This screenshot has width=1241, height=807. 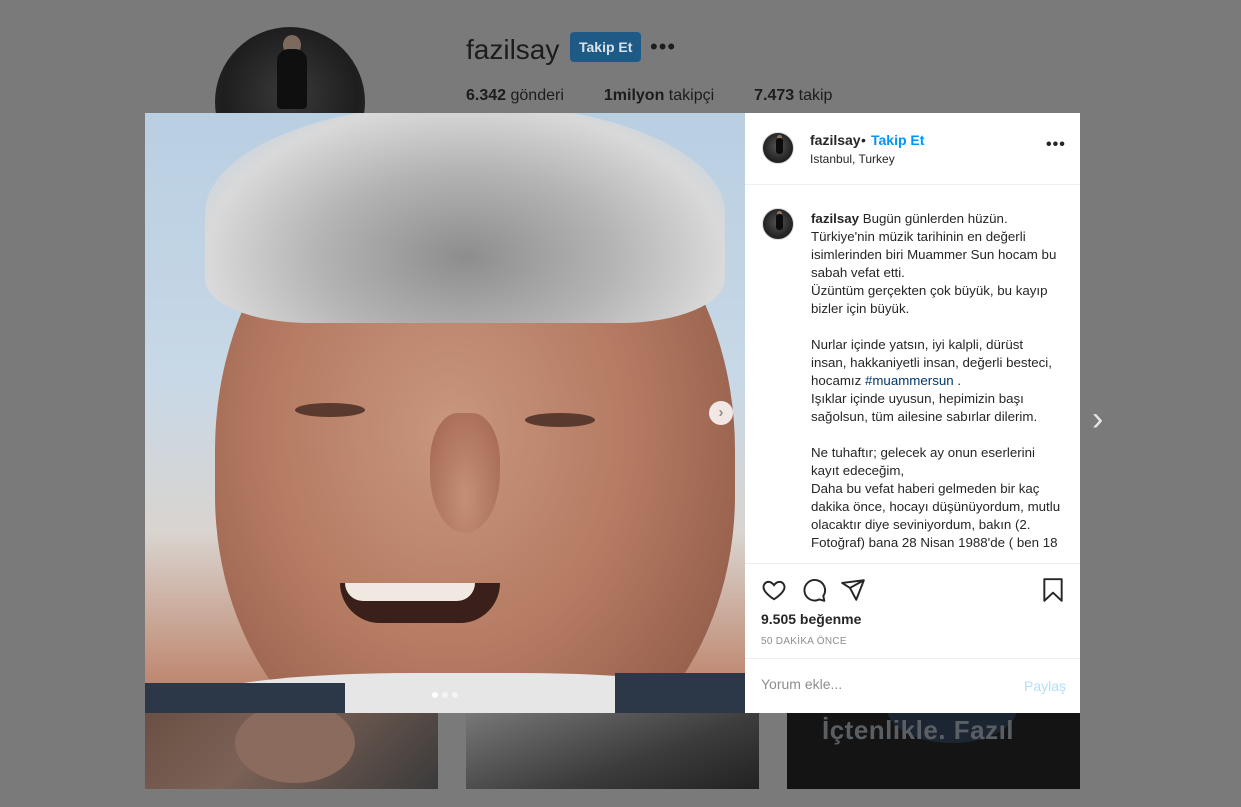 I want to click on carousel-dots, so click(x=445, y=695).